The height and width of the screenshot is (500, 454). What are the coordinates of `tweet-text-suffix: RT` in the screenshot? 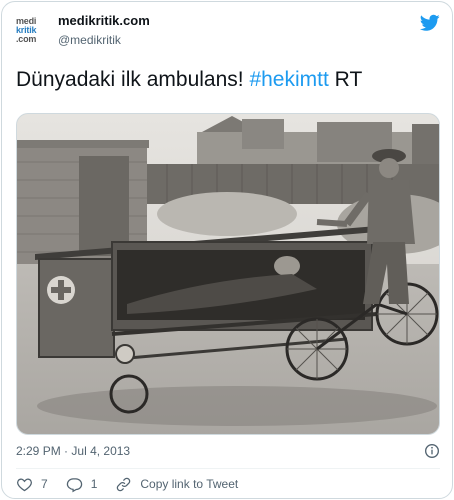 It's located at (345, 79).